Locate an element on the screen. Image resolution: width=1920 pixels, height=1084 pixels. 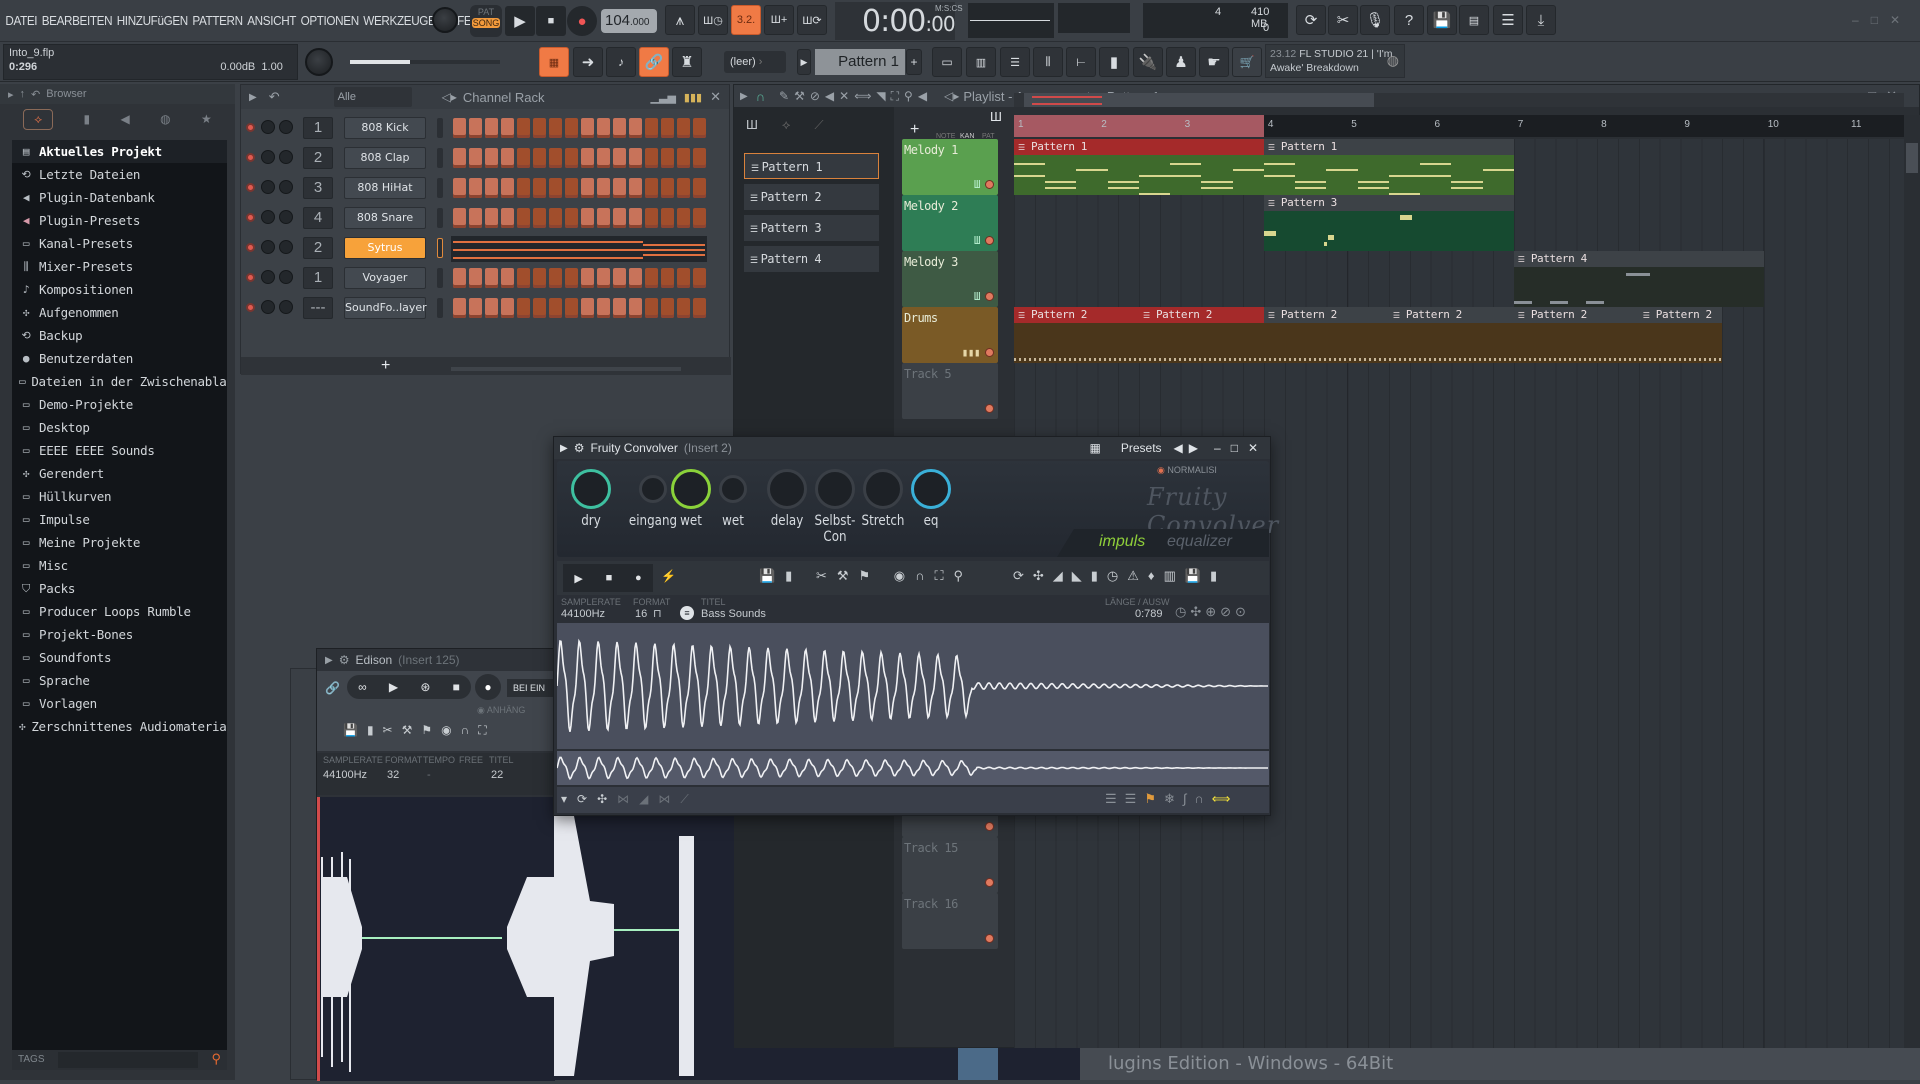
browser-tab-project: ▮ is located at coordinates (87, 119).